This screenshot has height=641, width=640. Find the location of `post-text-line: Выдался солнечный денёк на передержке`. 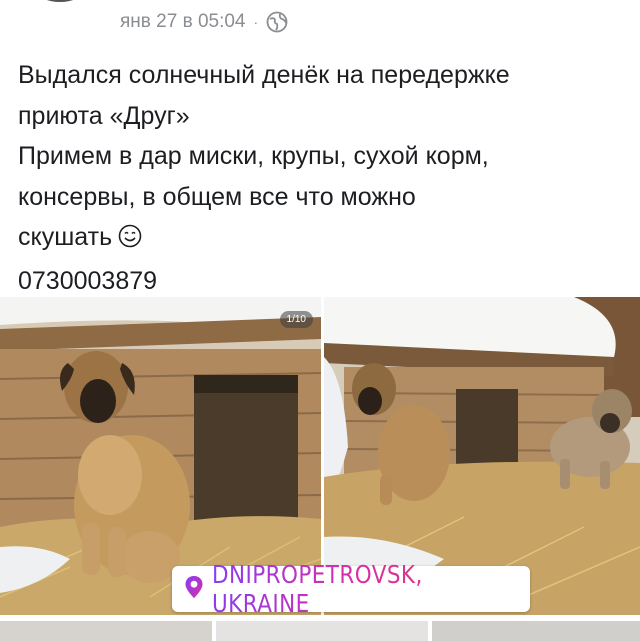

post-text-line: Выдался солнечный денёк на передержке is located at coordinates (264, 75).